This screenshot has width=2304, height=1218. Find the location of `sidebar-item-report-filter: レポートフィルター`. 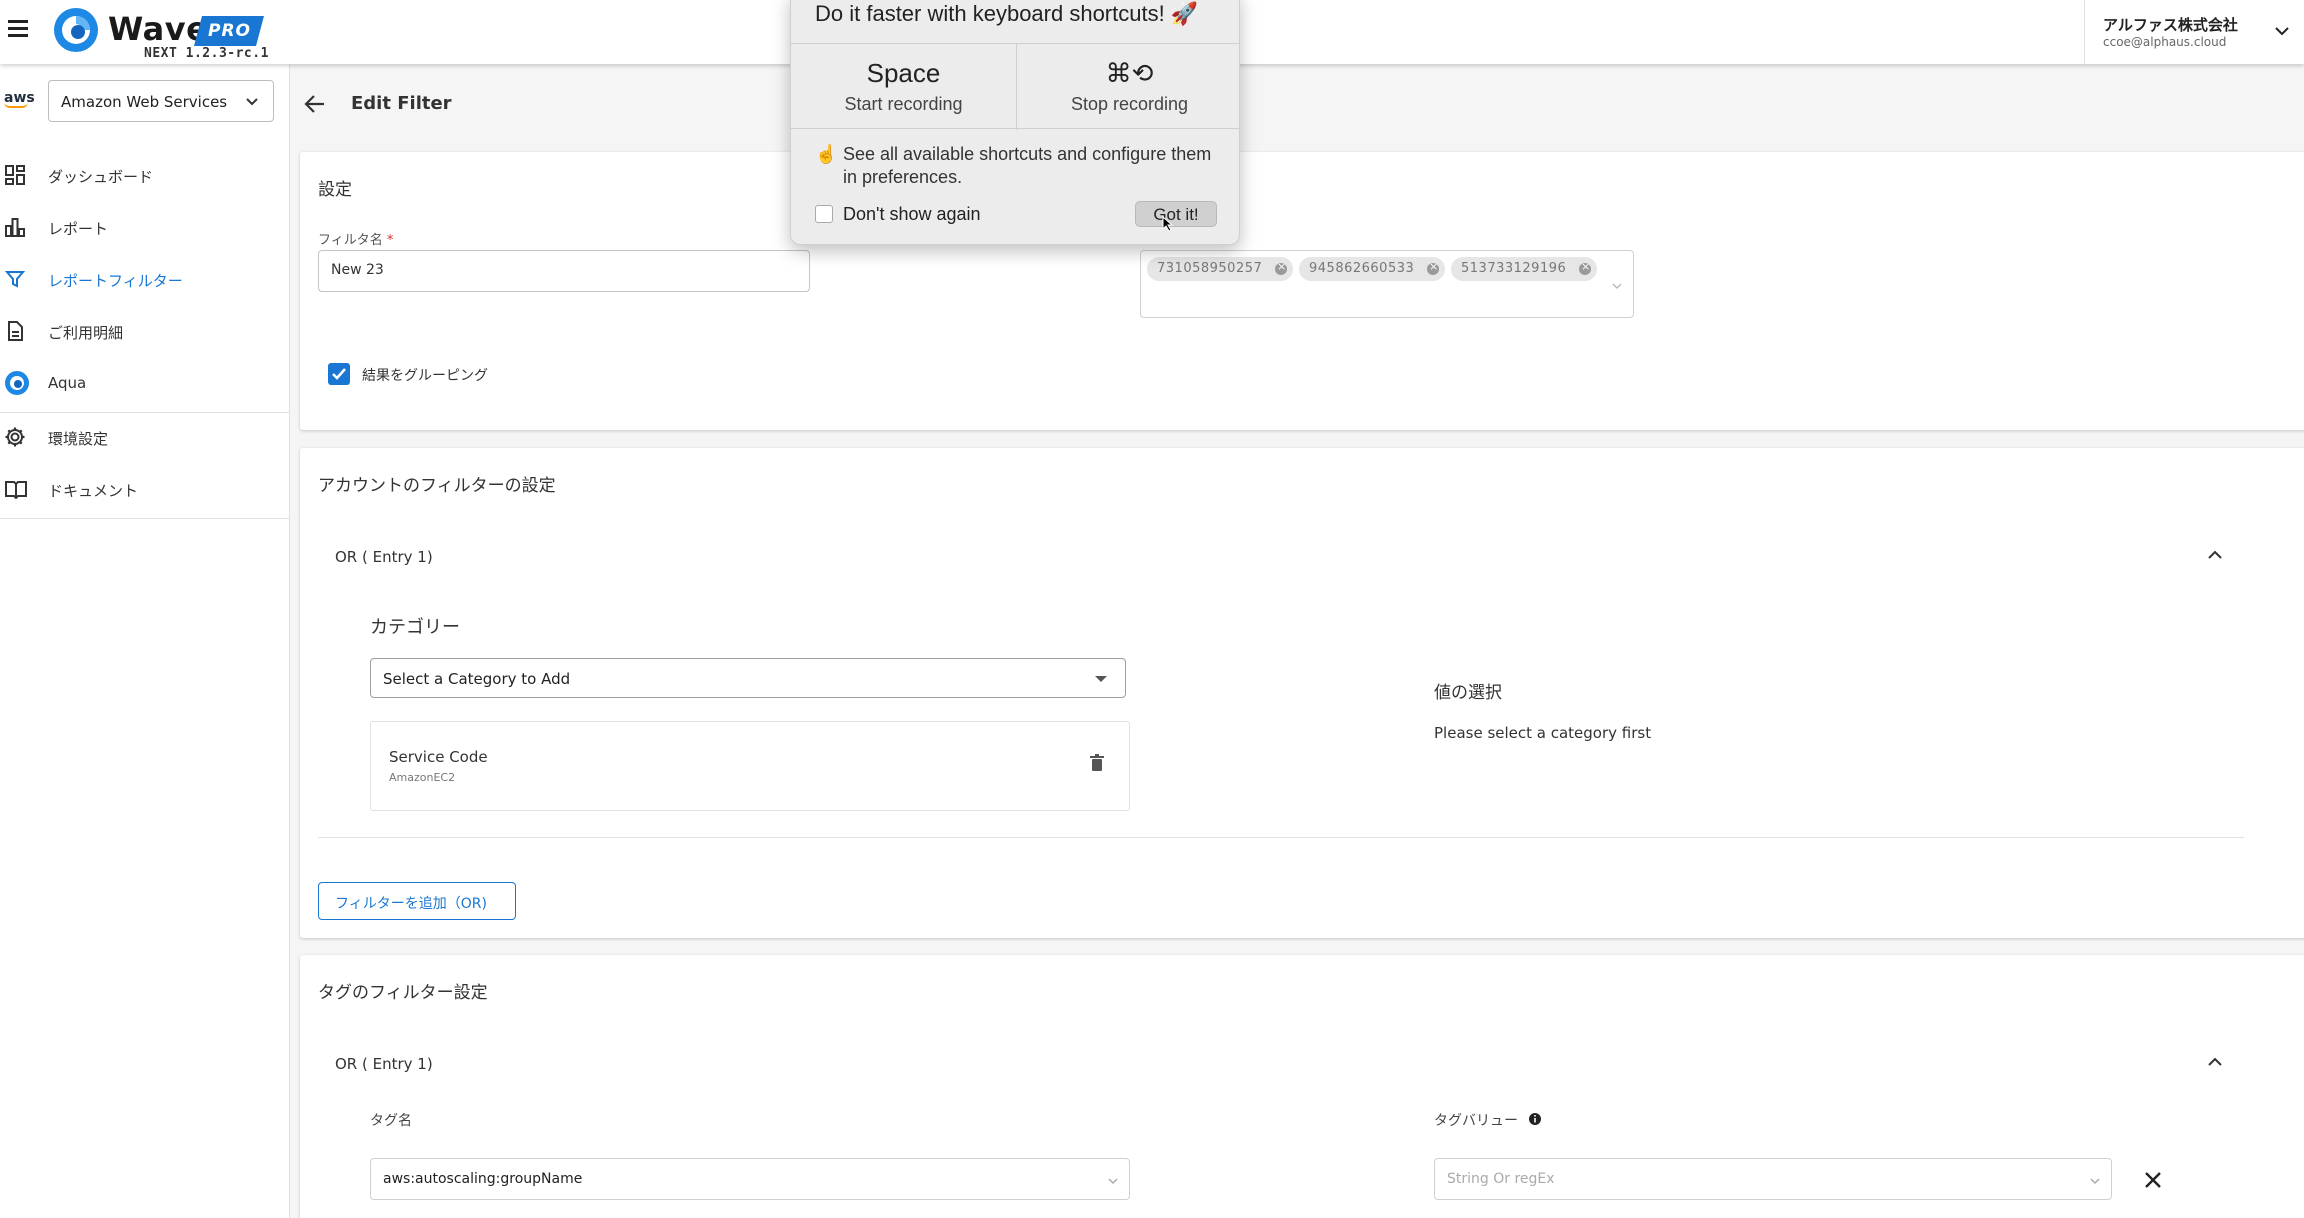

sidebar-item-report-filter: レポートフィルター is located at coordinates (145, 279).